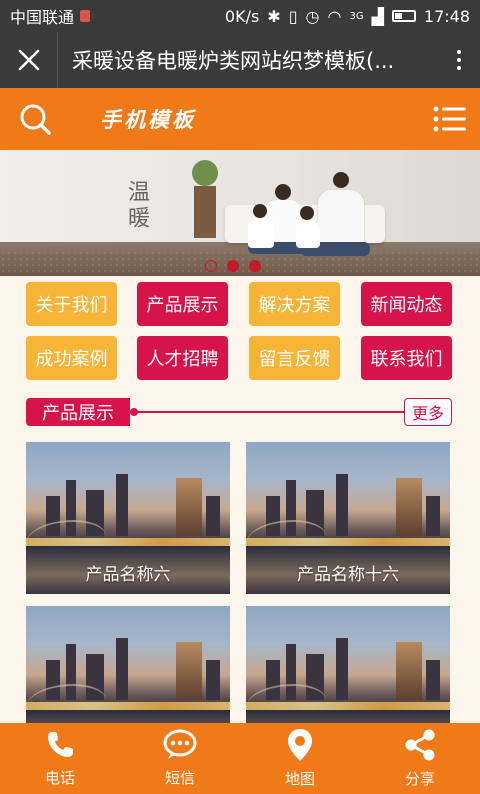  I want to click on site-header: 手机模板, so click(240, 119).